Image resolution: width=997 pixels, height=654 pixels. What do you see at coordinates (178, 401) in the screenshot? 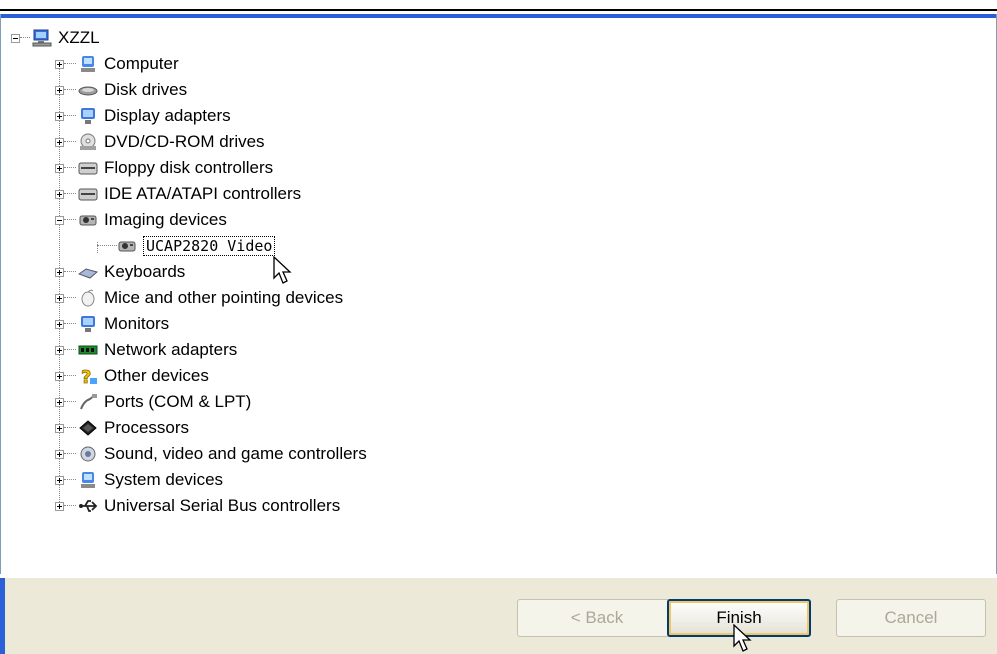
I see `tree-item-label: Ports (COM & LPT)` at bounding box center [178, 401].